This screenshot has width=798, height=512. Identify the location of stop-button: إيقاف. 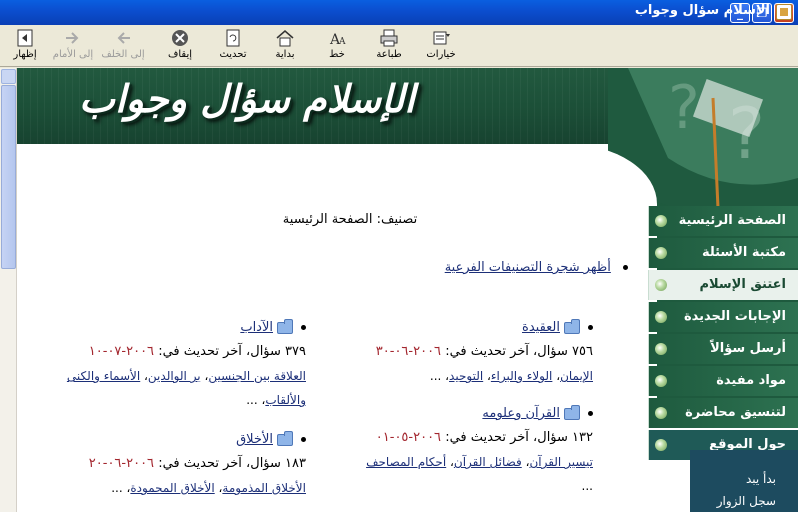
(180, 46).